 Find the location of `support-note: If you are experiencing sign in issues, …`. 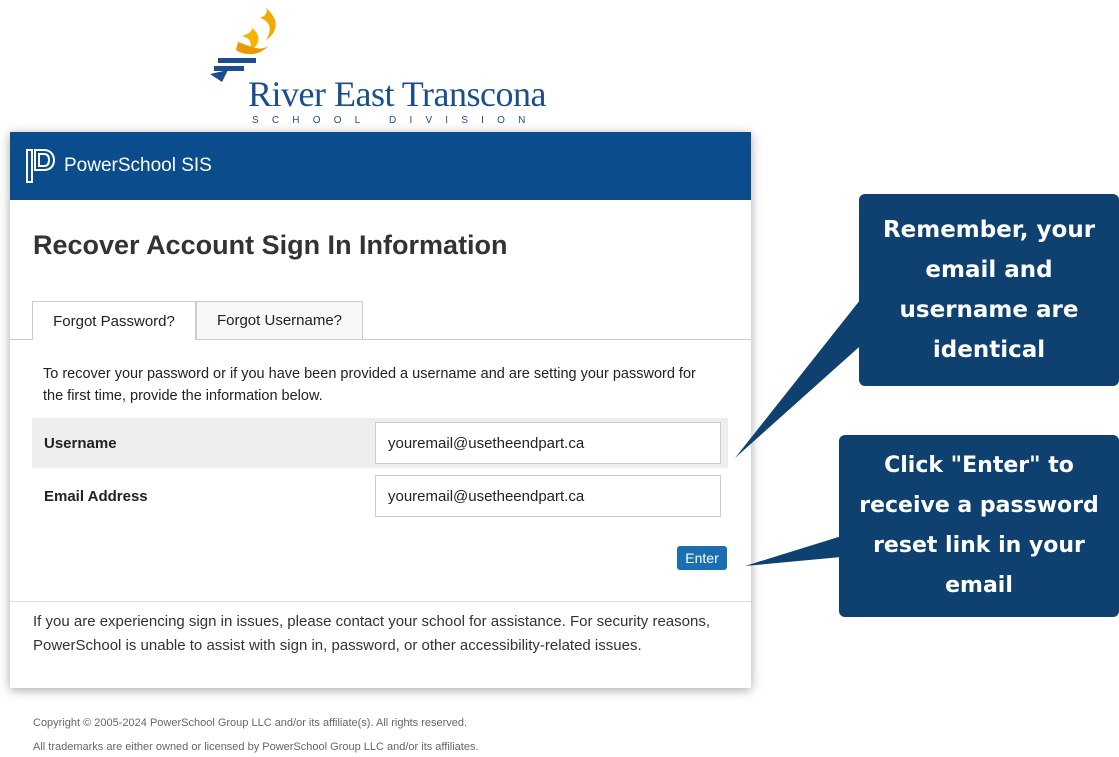

support-note: If you are experiencing sign in issues, … is located at coordinates (371, 633).